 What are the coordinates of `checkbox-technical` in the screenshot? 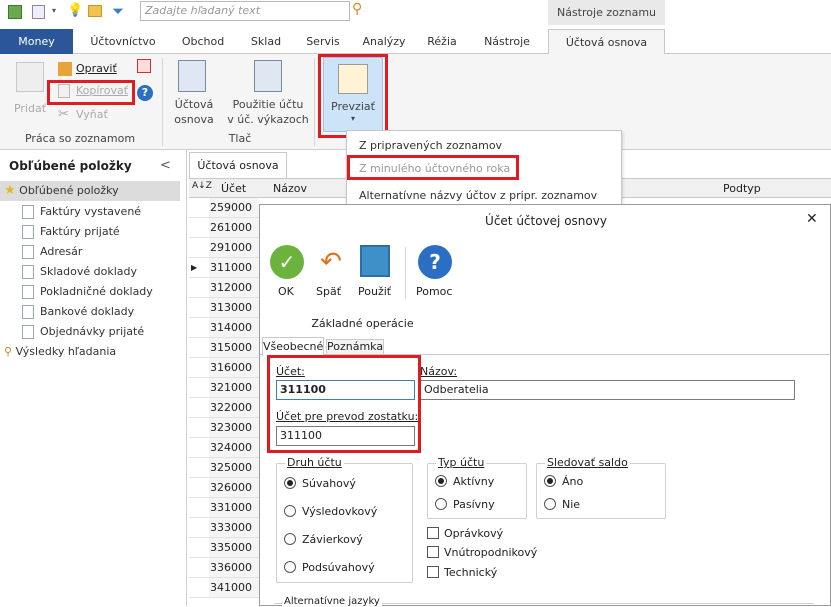 It's located at (433, 572).